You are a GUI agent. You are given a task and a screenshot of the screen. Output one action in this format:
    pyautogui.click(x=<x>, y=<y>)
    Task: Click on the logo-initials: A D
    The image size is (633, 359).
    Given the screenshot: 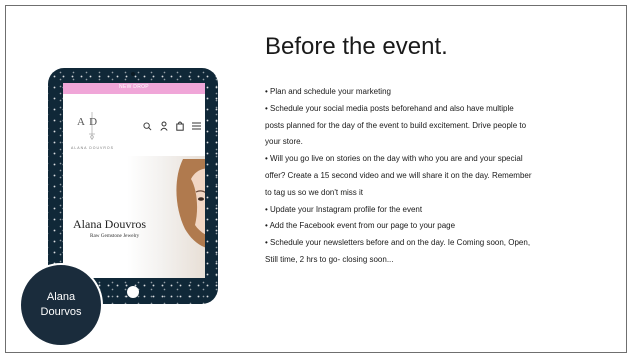 What is the action you would take?
    pyautogui.click(x=88, y=122)
    